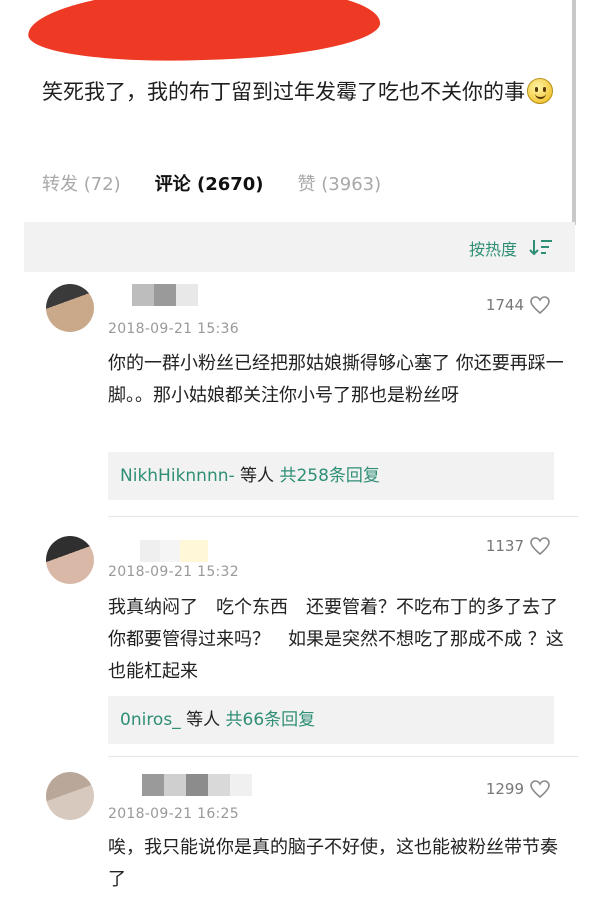 This screenshot has width=600, height=906. I want to click on like-control: 1744, so click(518, 305).